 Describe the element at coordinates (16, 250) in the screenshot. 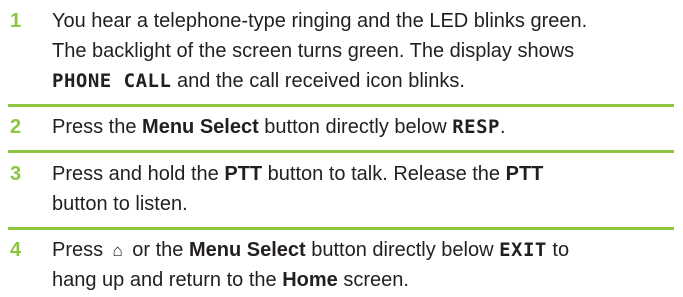

I see `step-number: 4` at that location.